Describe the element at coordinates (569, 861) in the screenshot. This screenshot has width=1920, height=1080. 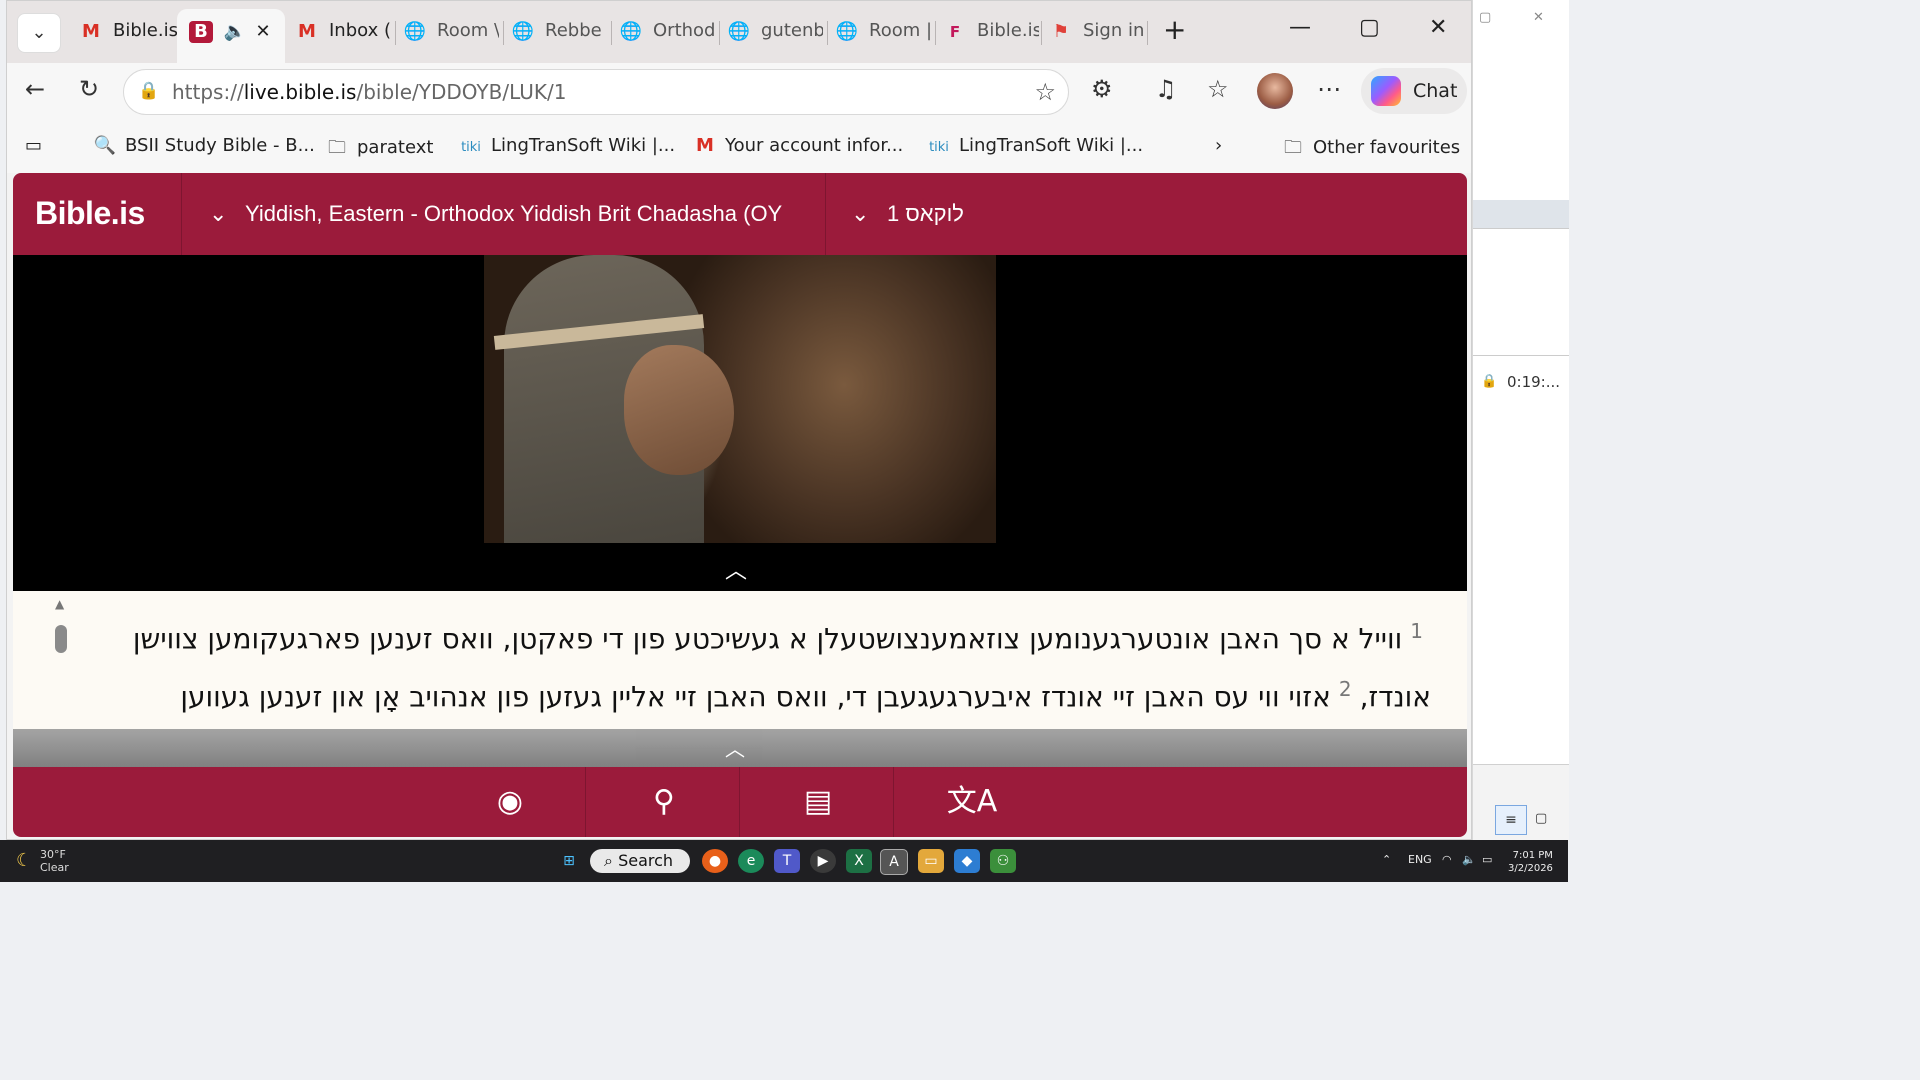
I see `start-icon: ⊞` at that location.